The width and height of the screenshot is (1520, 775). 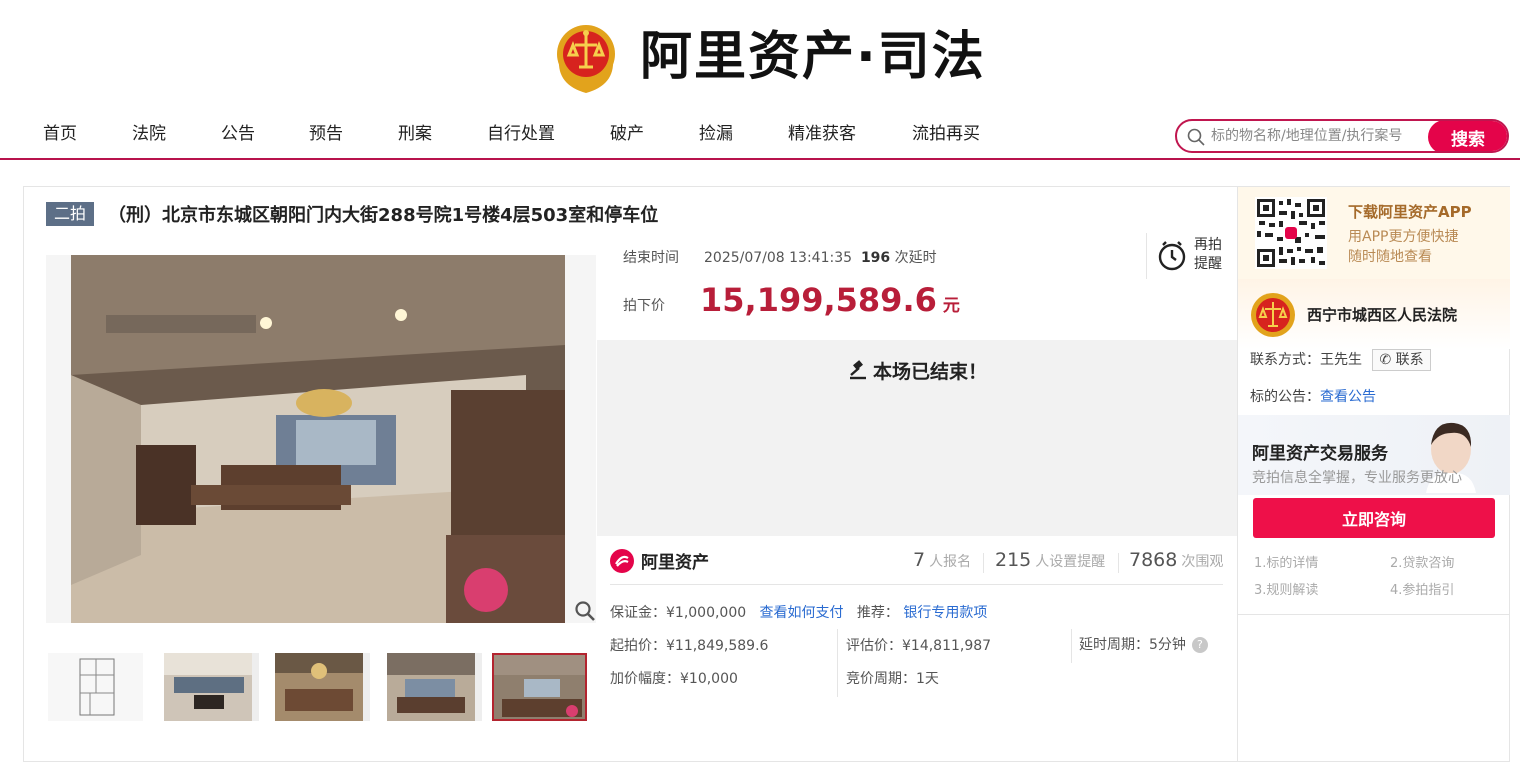 What do you see at coordinates (877, 613) in the screenshot?
I see `recommend-label: 推荐：` at bounding box center [877, 613].